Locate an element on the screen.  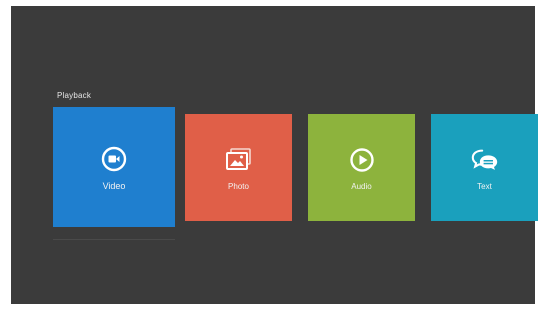
chat-bubbles-icon is located at coordinates (485, 160).